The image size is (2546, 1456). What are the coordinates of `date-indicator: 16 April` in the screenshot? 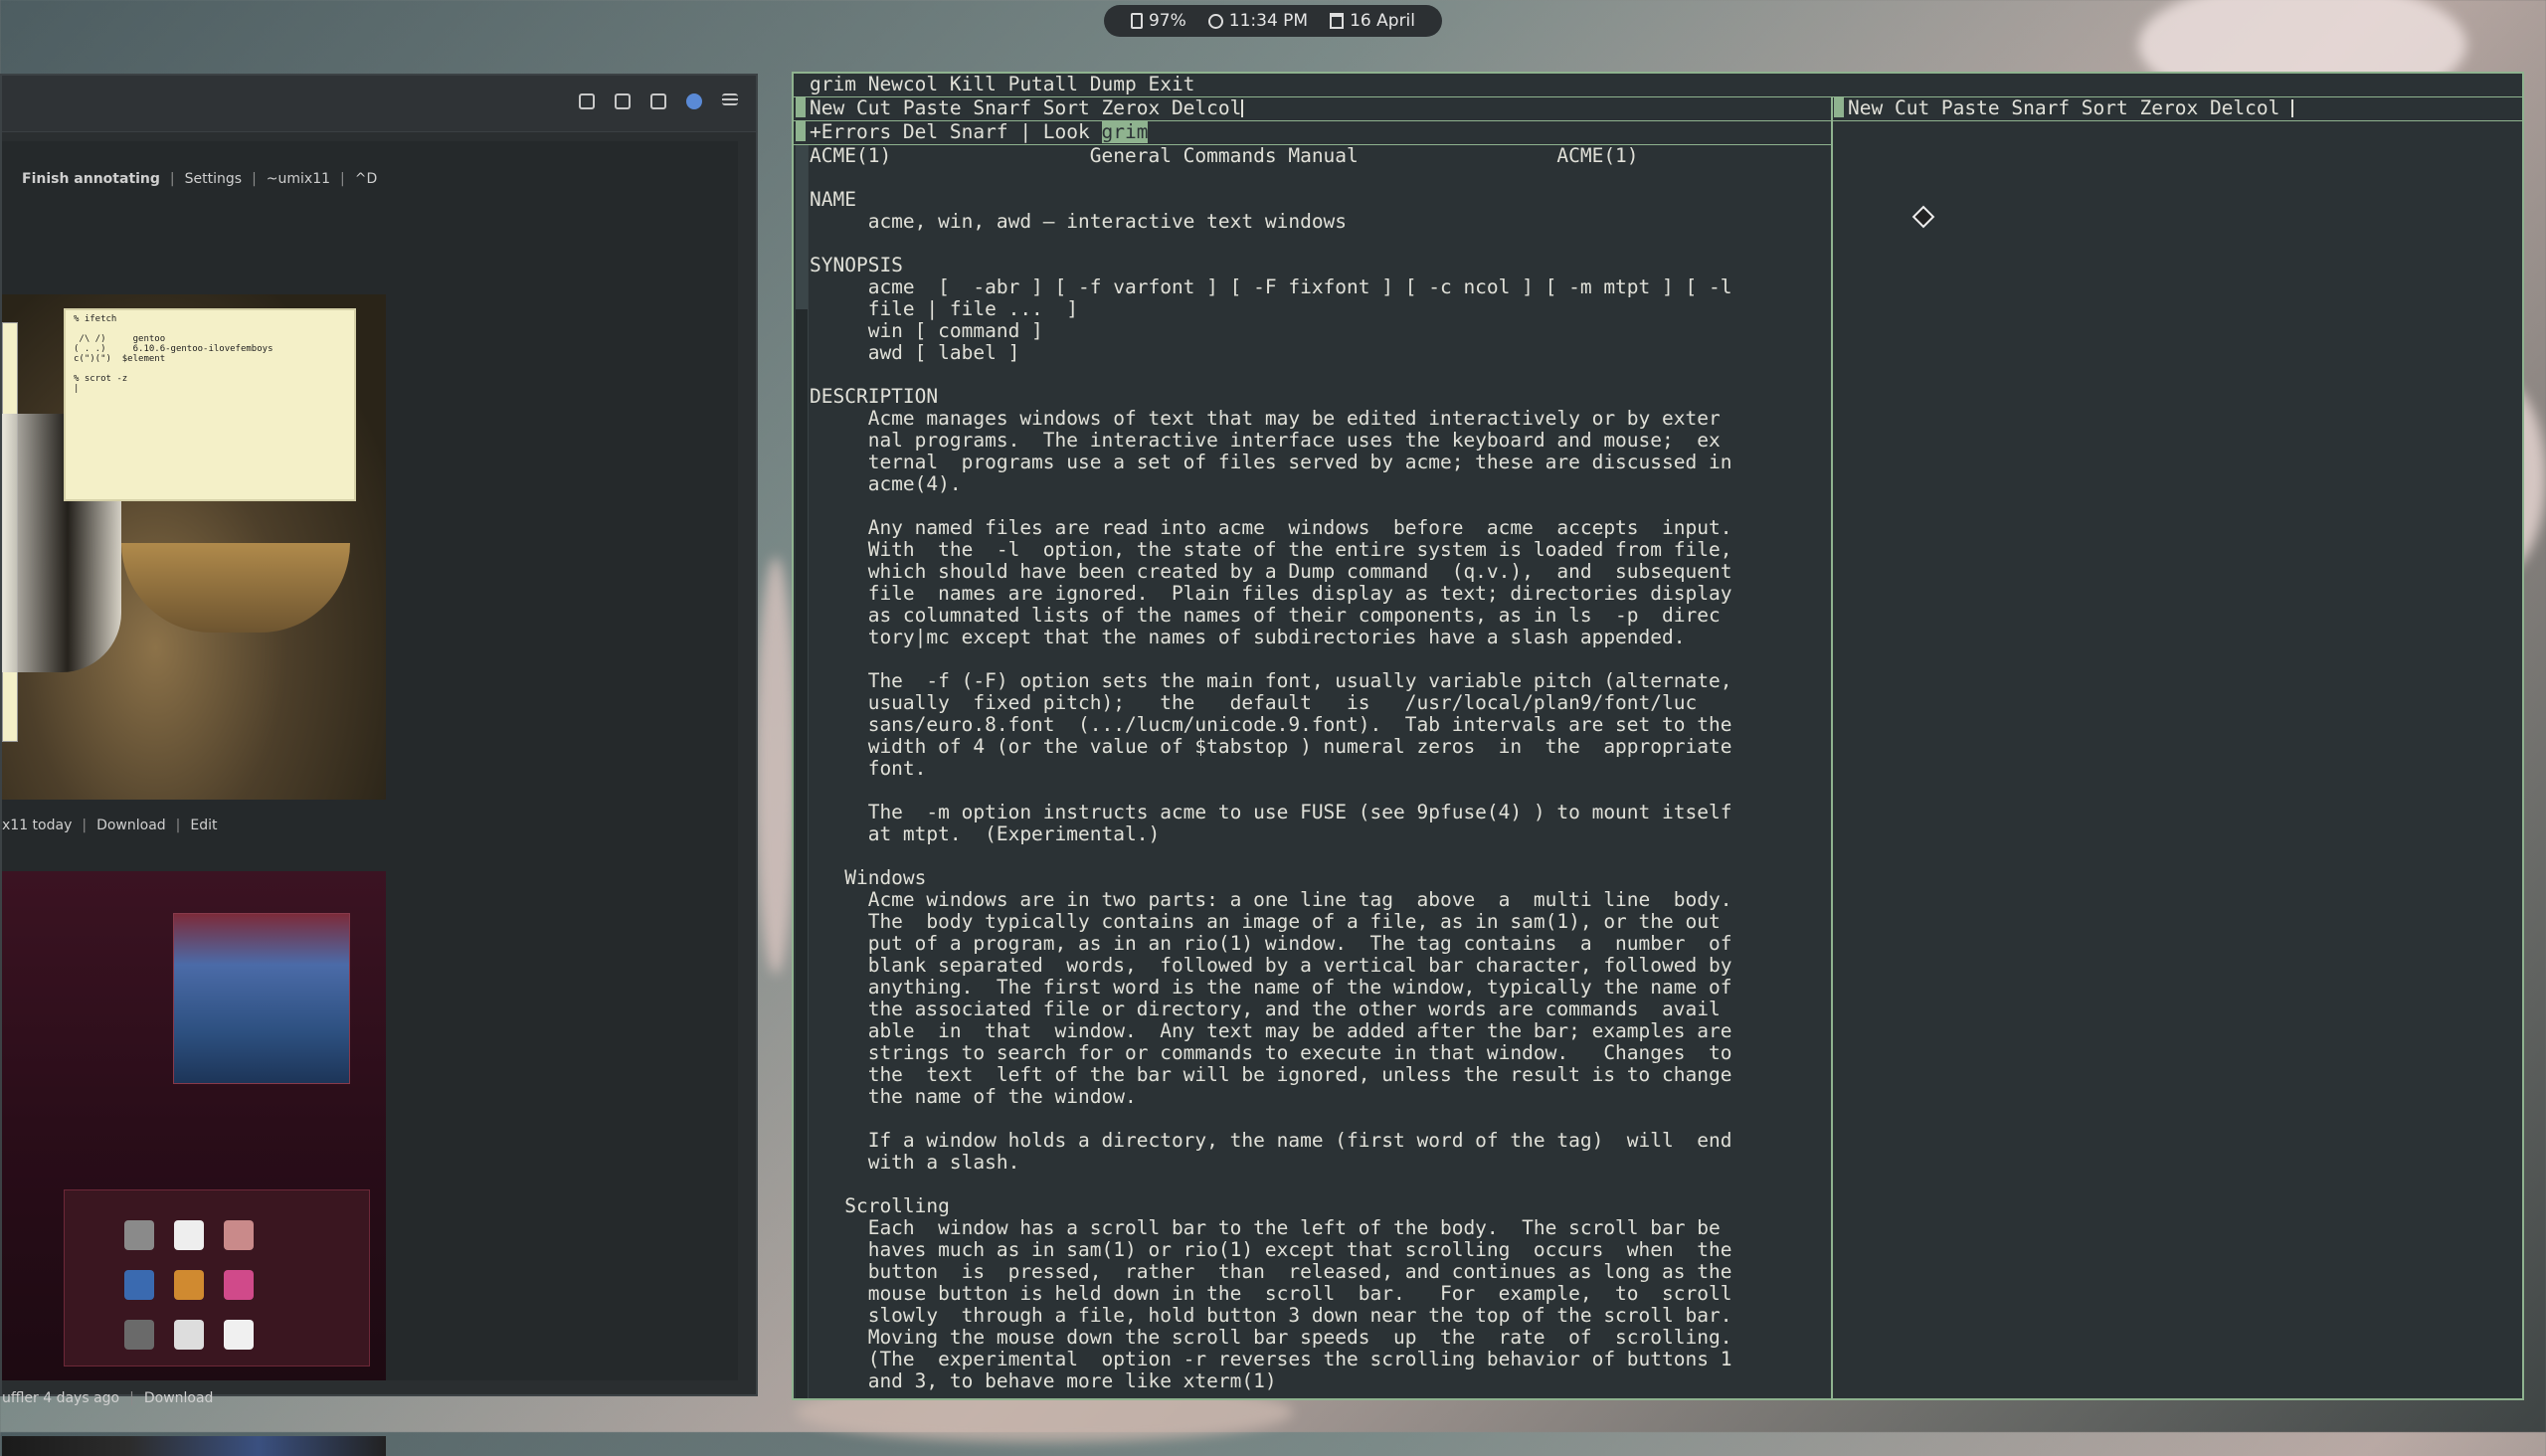 It's located at (1372, 21).